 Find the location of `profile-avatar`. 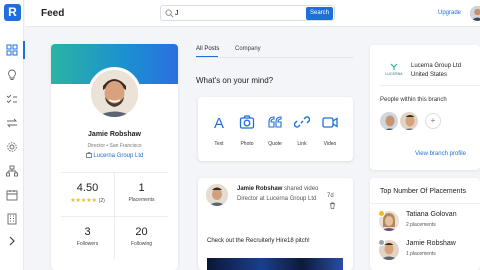

profile-avatar is located at coordinates (114, 93).